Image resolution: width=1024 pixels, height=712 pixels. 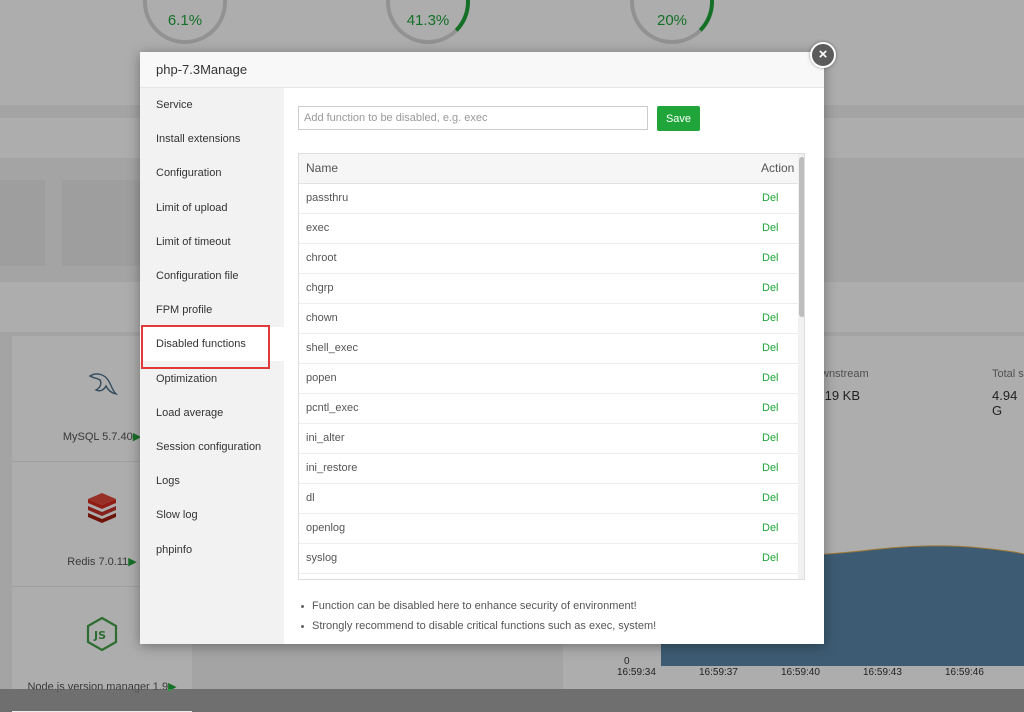 What do you see at coordinates (551, 576) in the screenshot?
I see `table-row: readlink Del` at bounding box center [551, 576].